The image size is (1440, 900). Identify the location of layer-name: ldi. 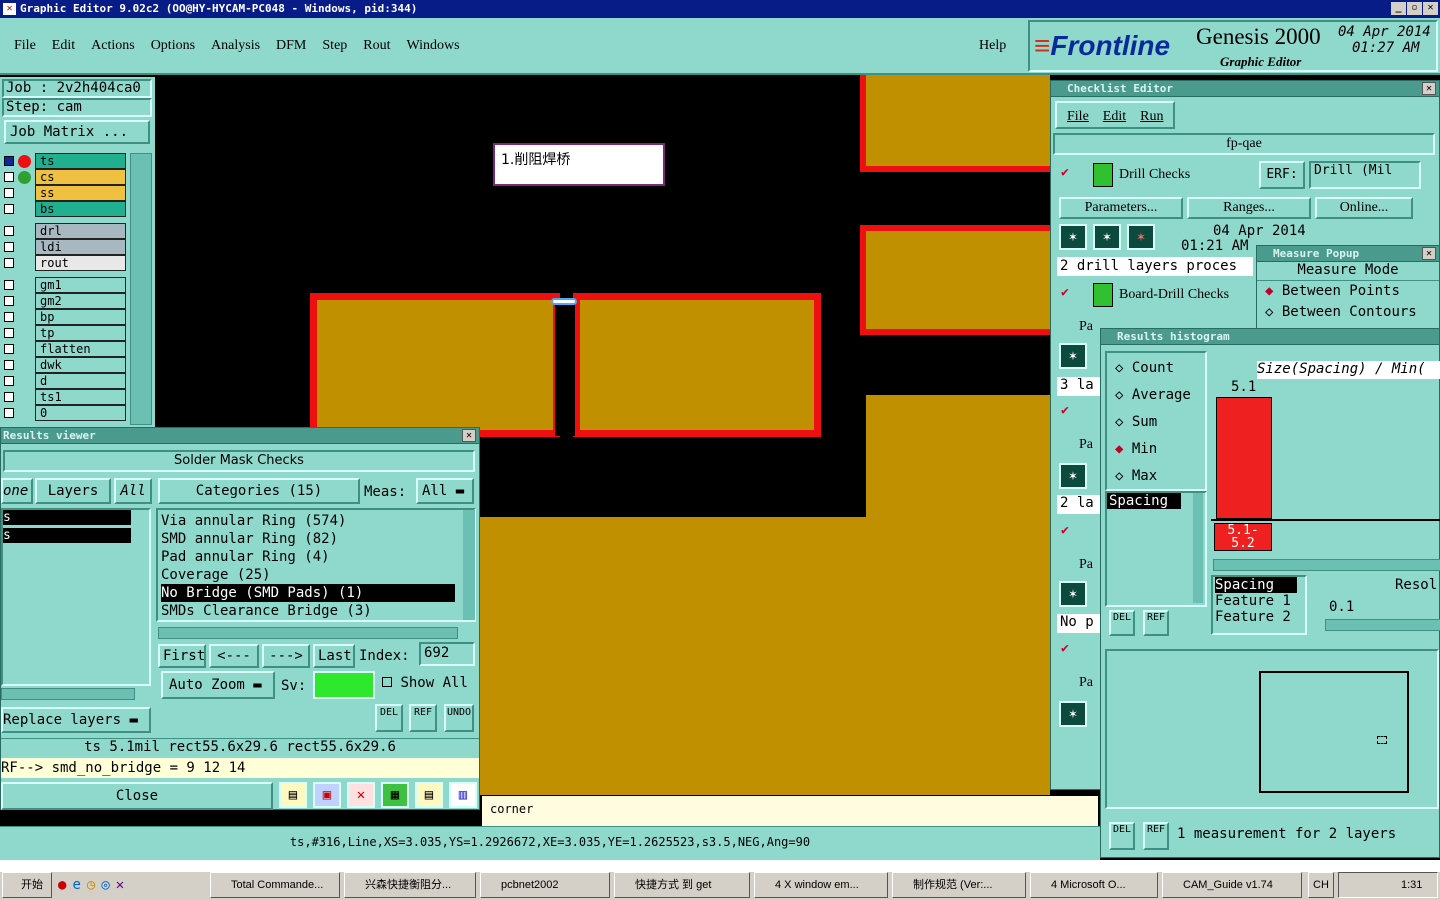
(80, 247).